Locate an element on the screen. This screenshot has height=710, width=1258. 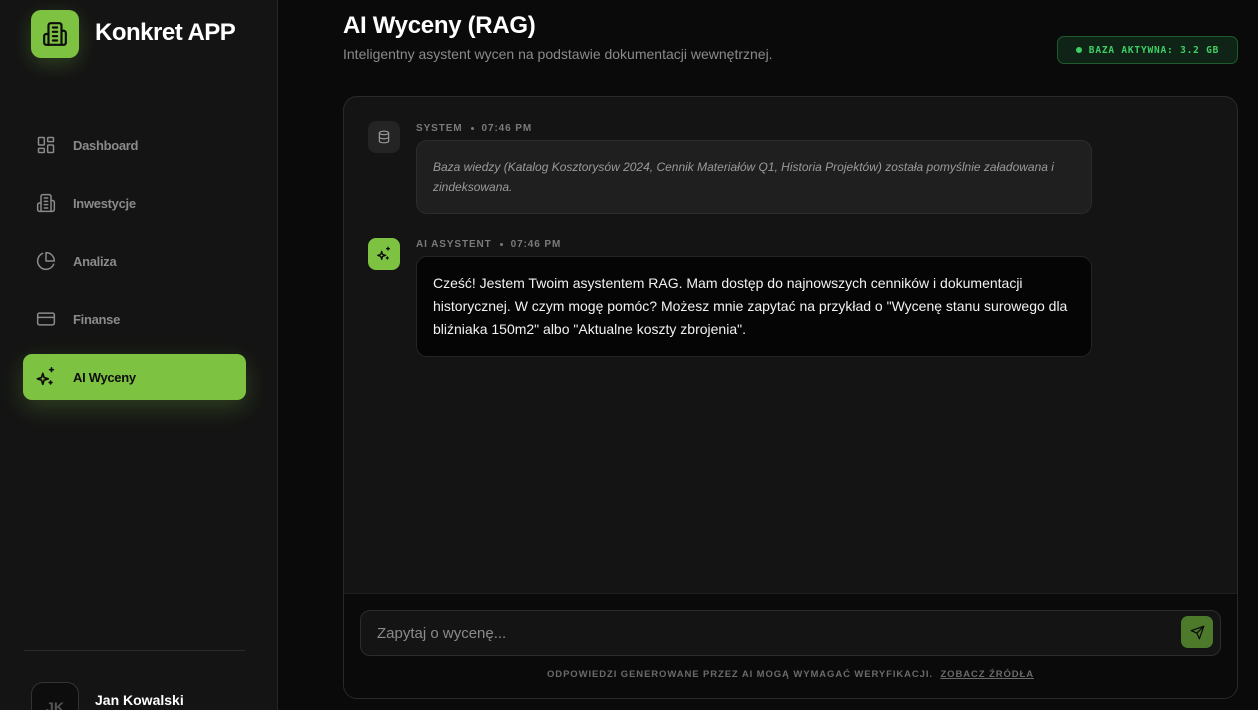
credit-card-icon is located at coordinates (46, 319).